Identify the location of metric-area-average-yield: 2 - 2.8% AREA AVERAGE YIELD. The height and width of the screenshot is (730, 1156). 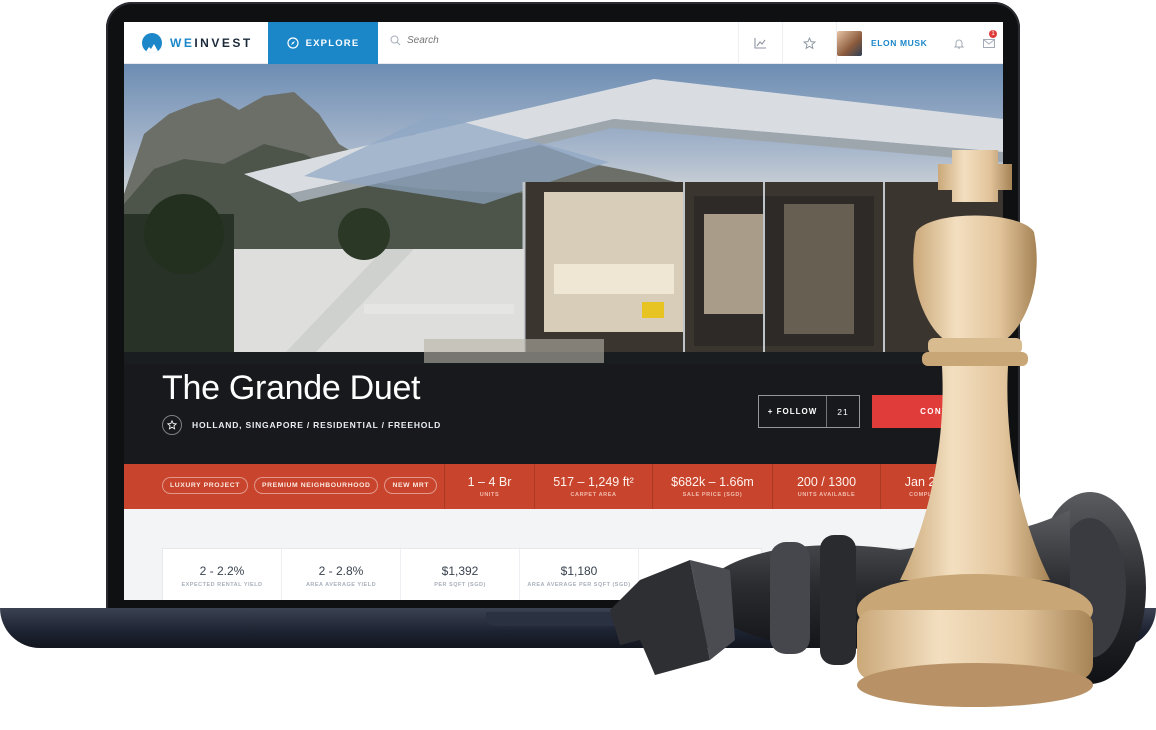
(341, 574).